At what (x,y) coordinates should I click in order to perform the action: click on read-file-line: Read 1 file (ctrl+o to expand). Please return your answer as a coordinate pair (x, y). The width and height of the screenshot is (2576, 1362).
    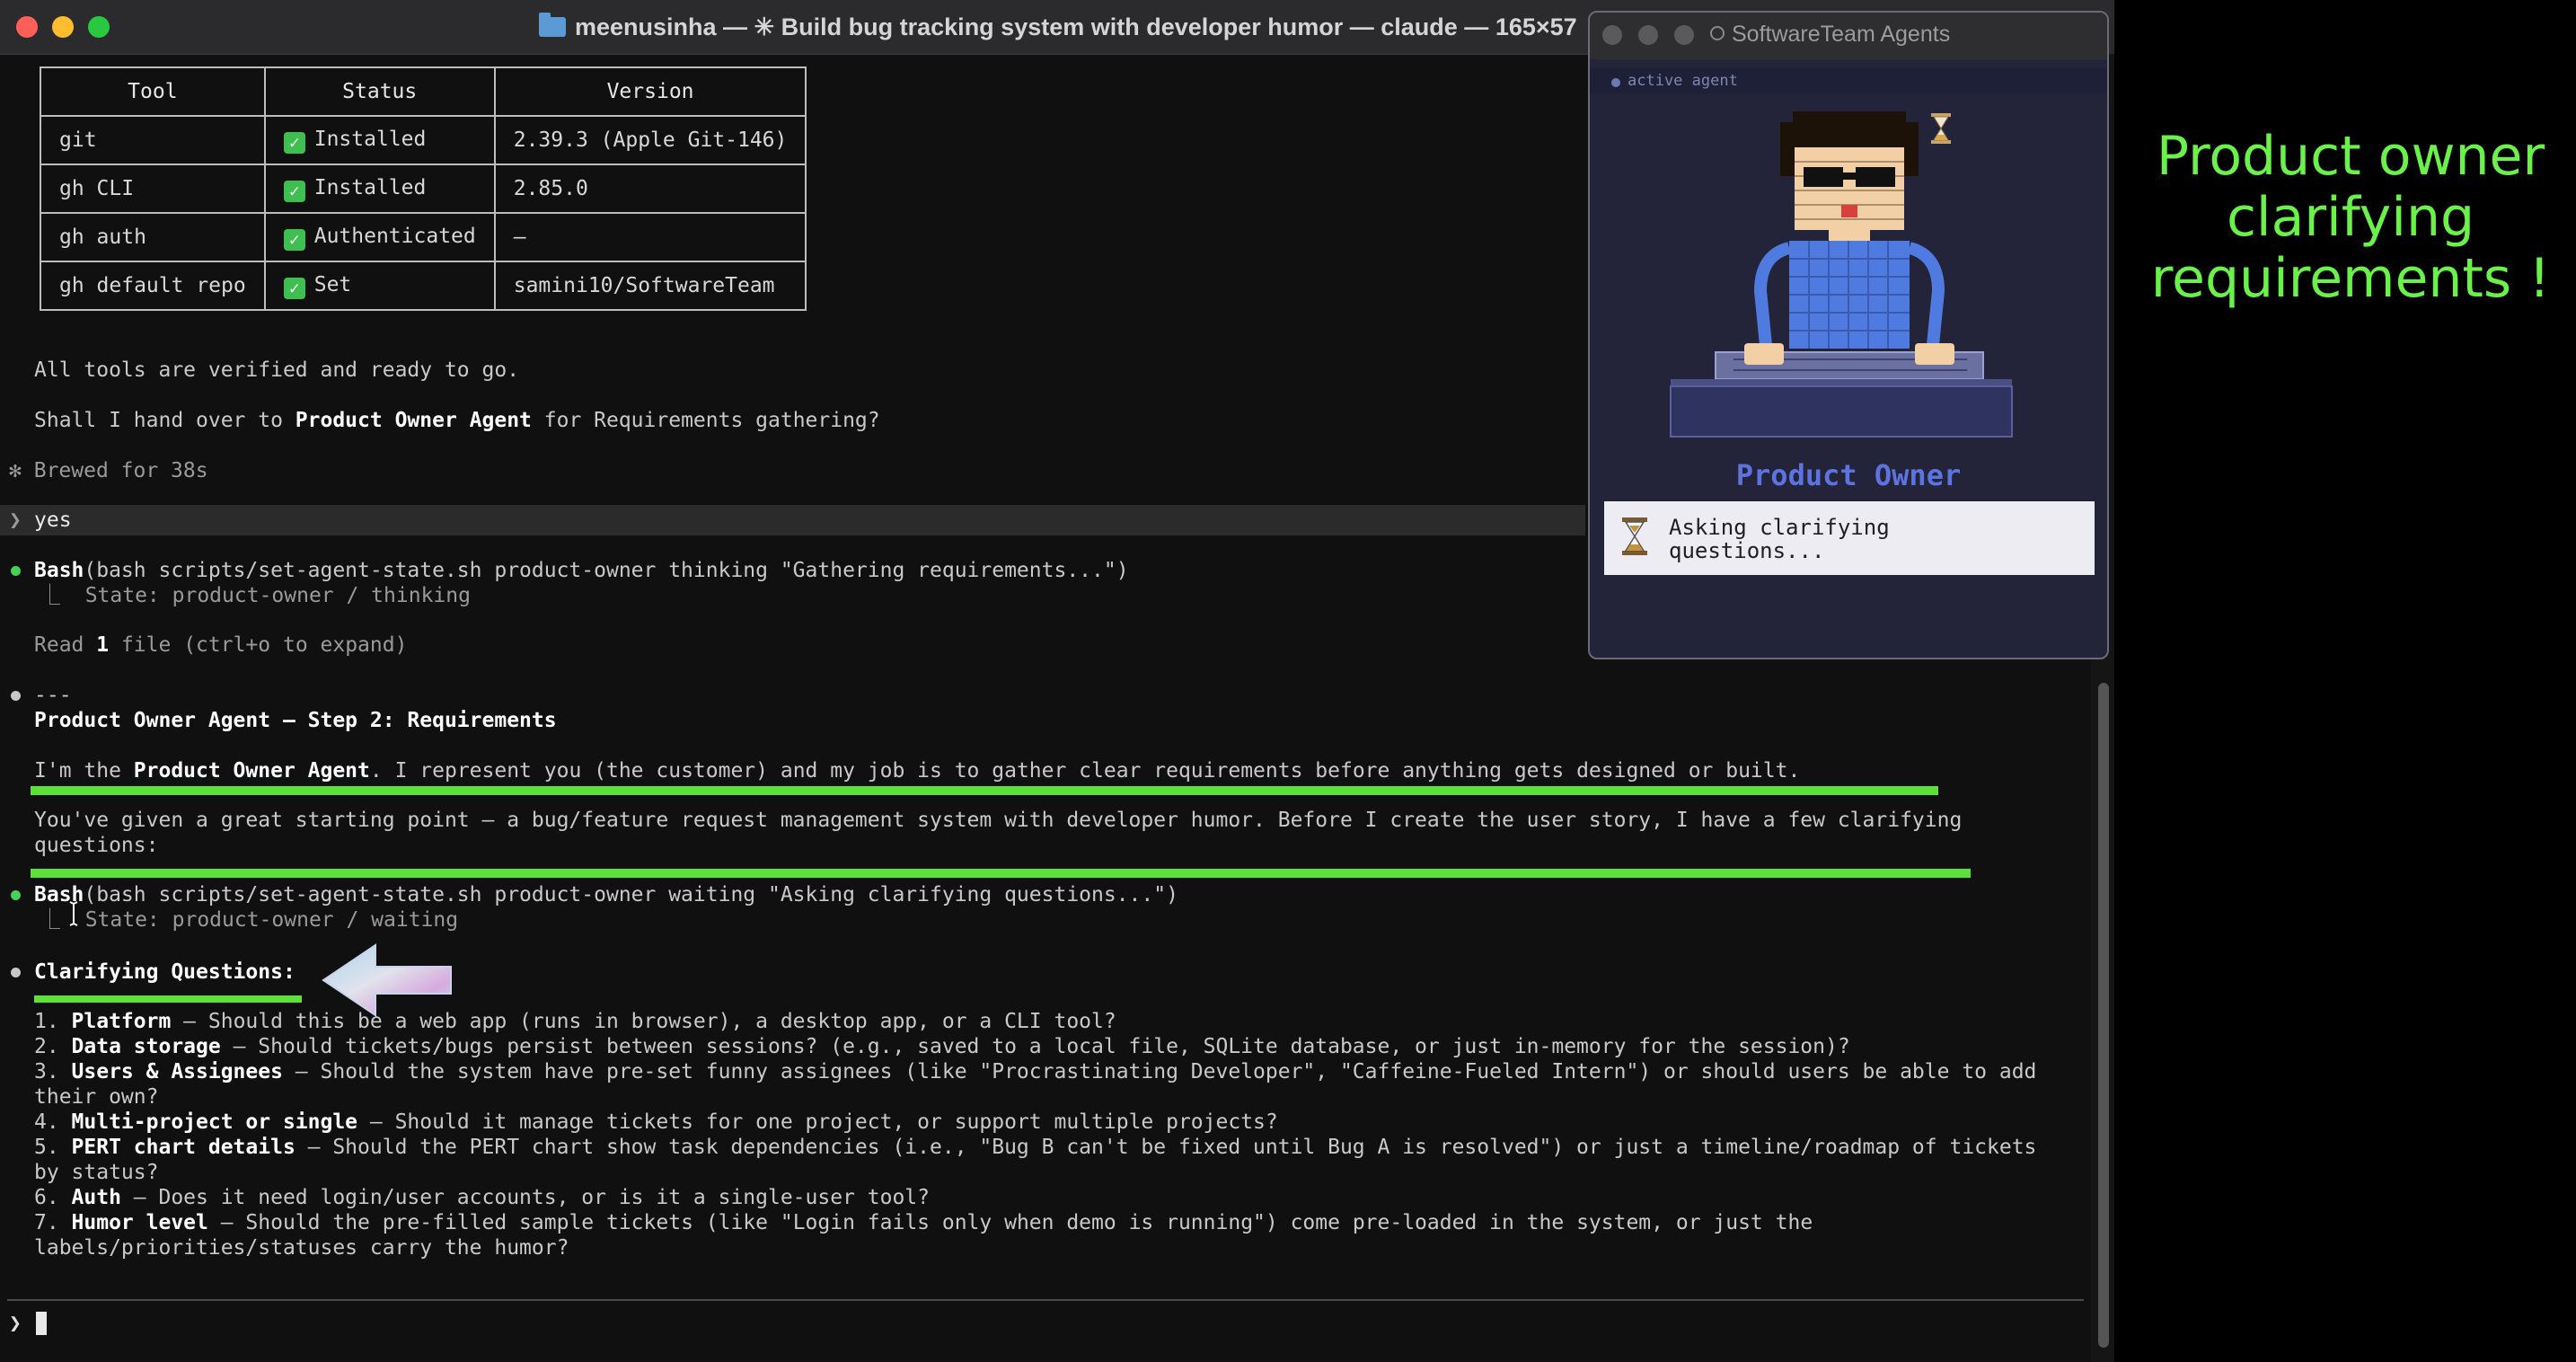
    Looking at the image, I should click on (220, 645).